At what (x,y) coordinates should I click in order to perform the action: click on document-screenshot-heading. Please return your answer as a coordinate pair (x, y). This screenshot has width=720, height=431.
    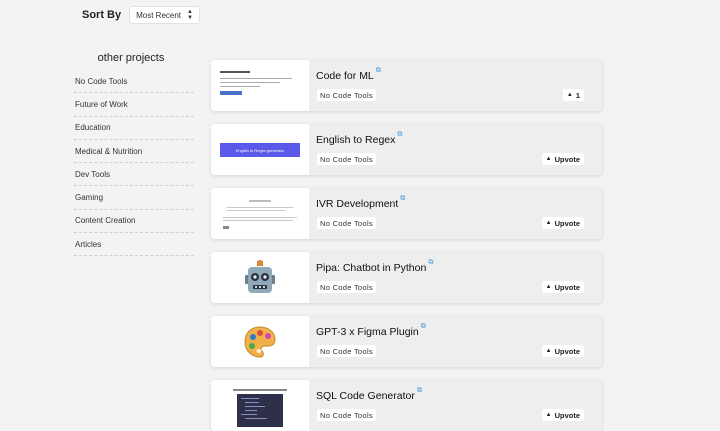
    Looking at the image, I should click on (260, 201).